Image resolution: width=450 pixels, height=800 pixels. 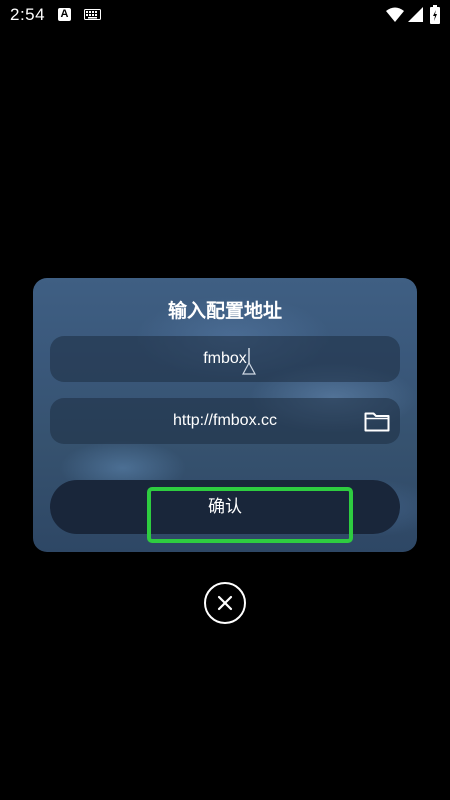 What do you see at coordinates (249, 362) in the screenshot?
I see `text-cursor-handle-icon` at bounding box center [249, 362].